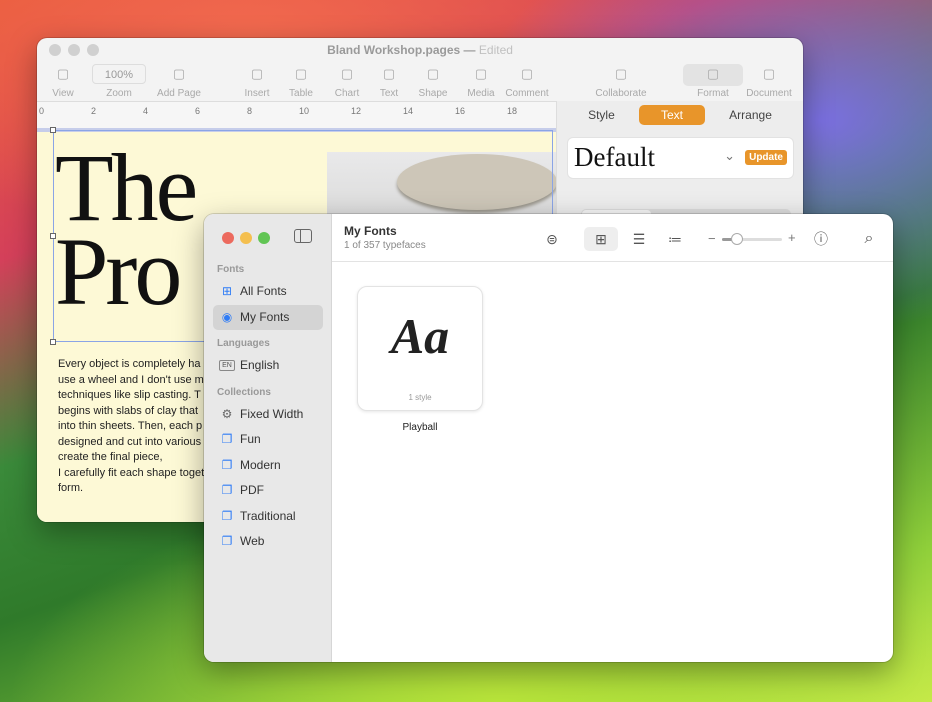 The width and height of the screenshot is (932, 702). What do you see at coordinates (296, 115) in the screenshot?
I see `ruler: 0 2 4 6 8 10 12 14 16 18` at bounding box center [296, 115].